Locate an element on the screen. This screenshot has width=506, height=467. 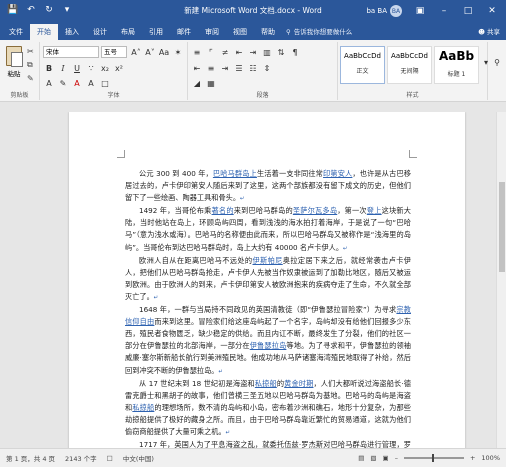
font-style-row: B I U ∵ x₂ x² is located at coordinates (84, 68).